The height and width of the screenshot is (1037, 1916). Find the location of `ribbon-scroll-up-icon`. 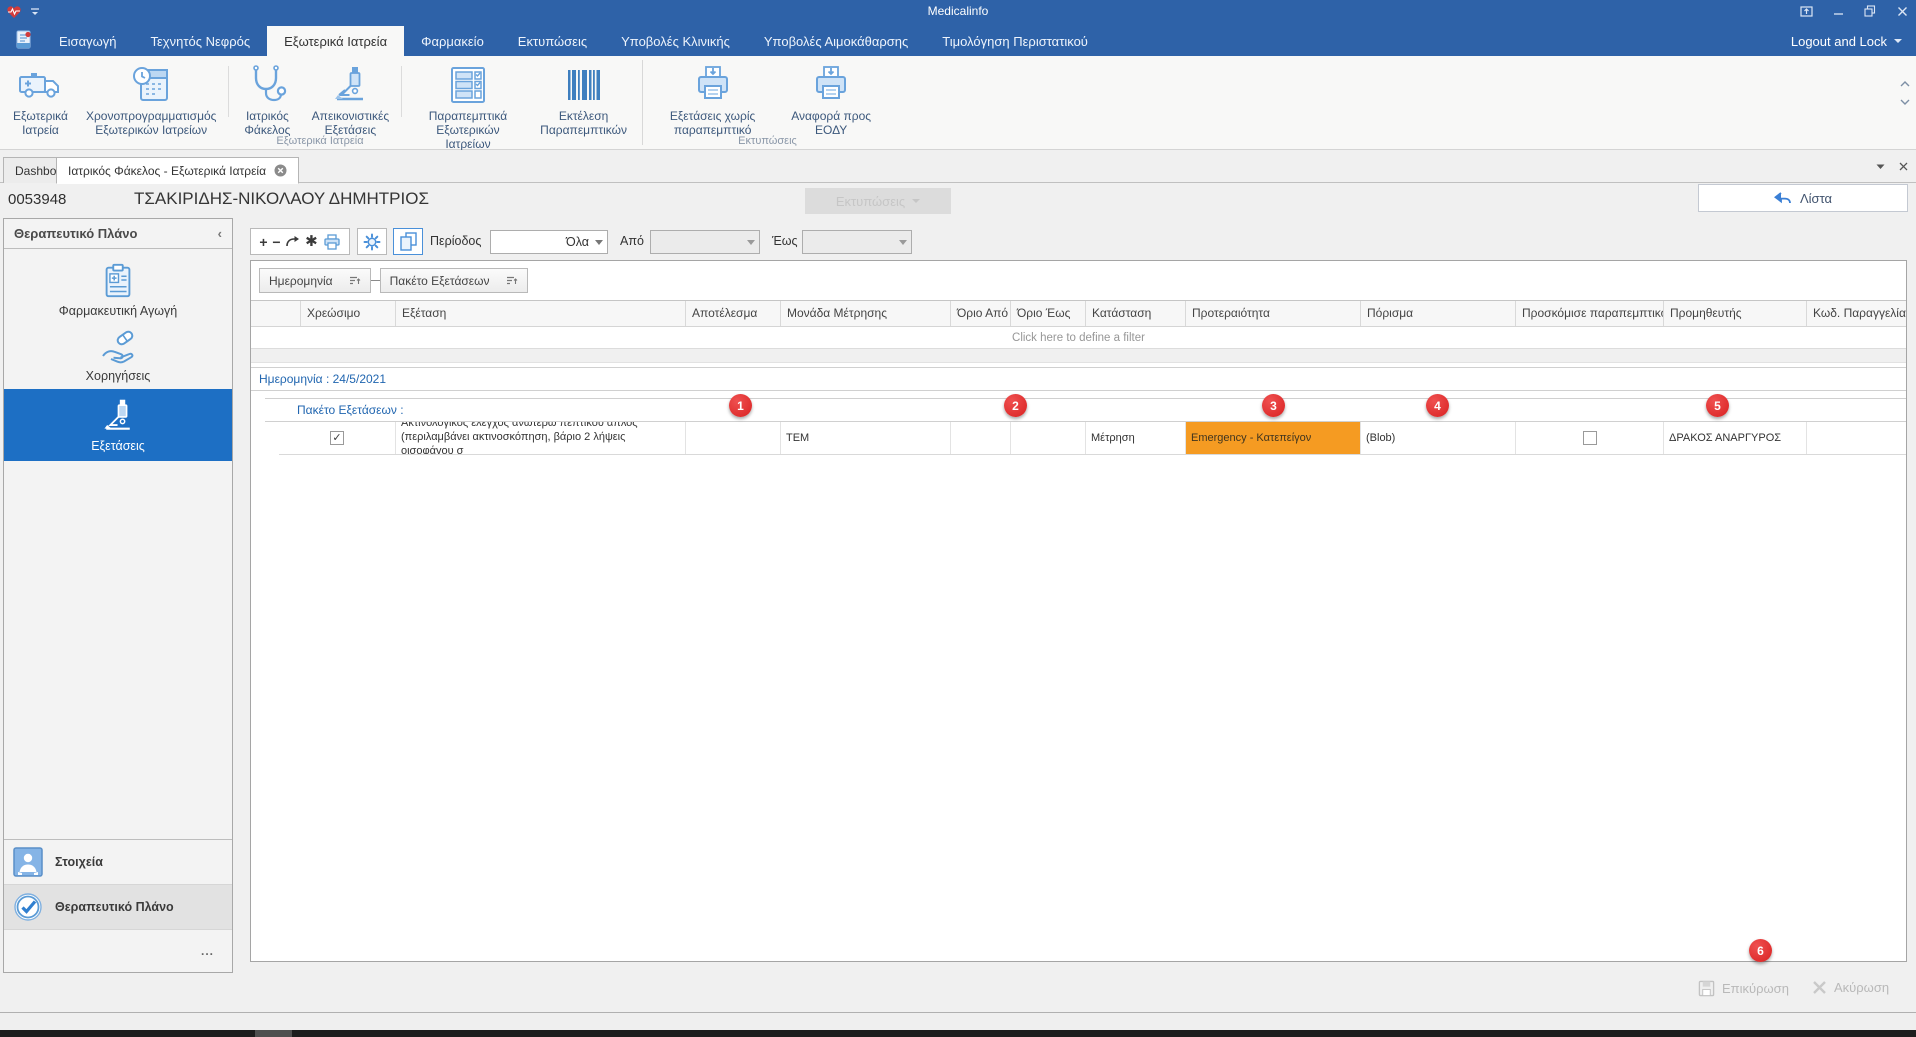

ribbon-scroll-up-icon is located at coordinates (1905, 83).